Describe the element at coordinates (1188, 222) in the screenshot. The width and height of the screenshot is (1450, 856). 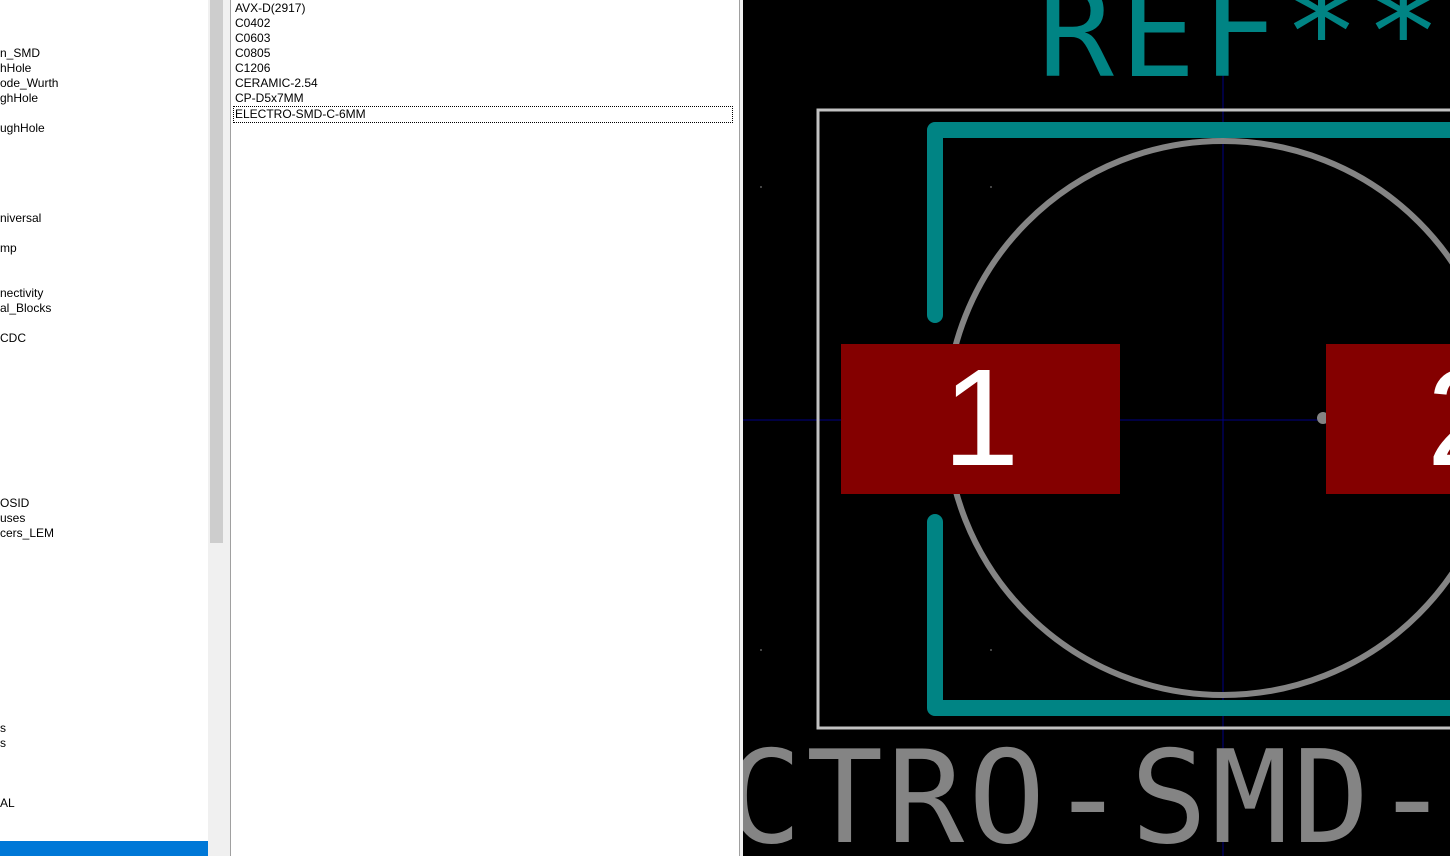
I see `silkscreen-top` at that location.